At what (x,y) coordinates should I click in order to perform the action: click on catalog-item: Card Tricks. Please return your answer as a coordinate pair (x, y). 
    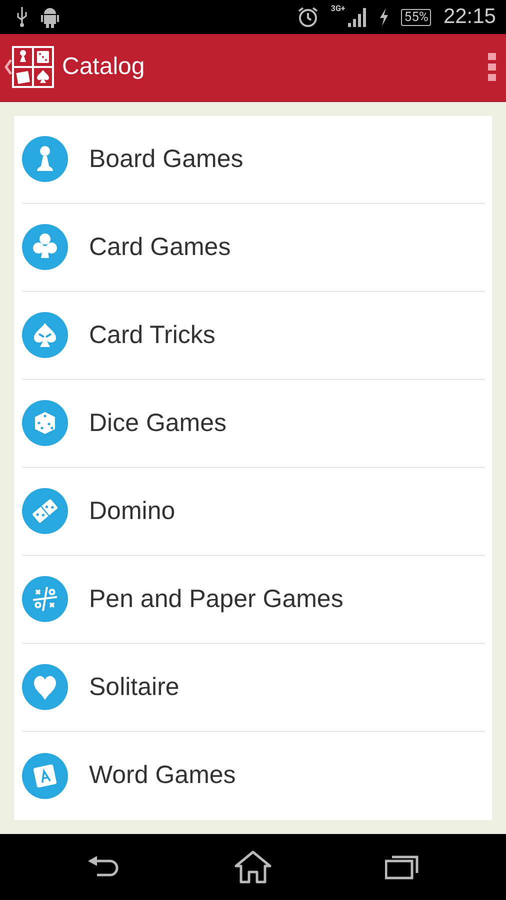
    Looking at the image, I should click on (253, 336).